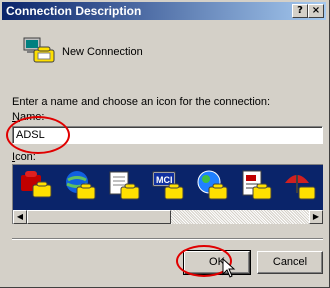 The height and width of the screenshot is (288, 330). What do you see at coordinates (74, 11) in the screenshot?
I see `window-title: Connection Description` at bounding box center [74, 11].